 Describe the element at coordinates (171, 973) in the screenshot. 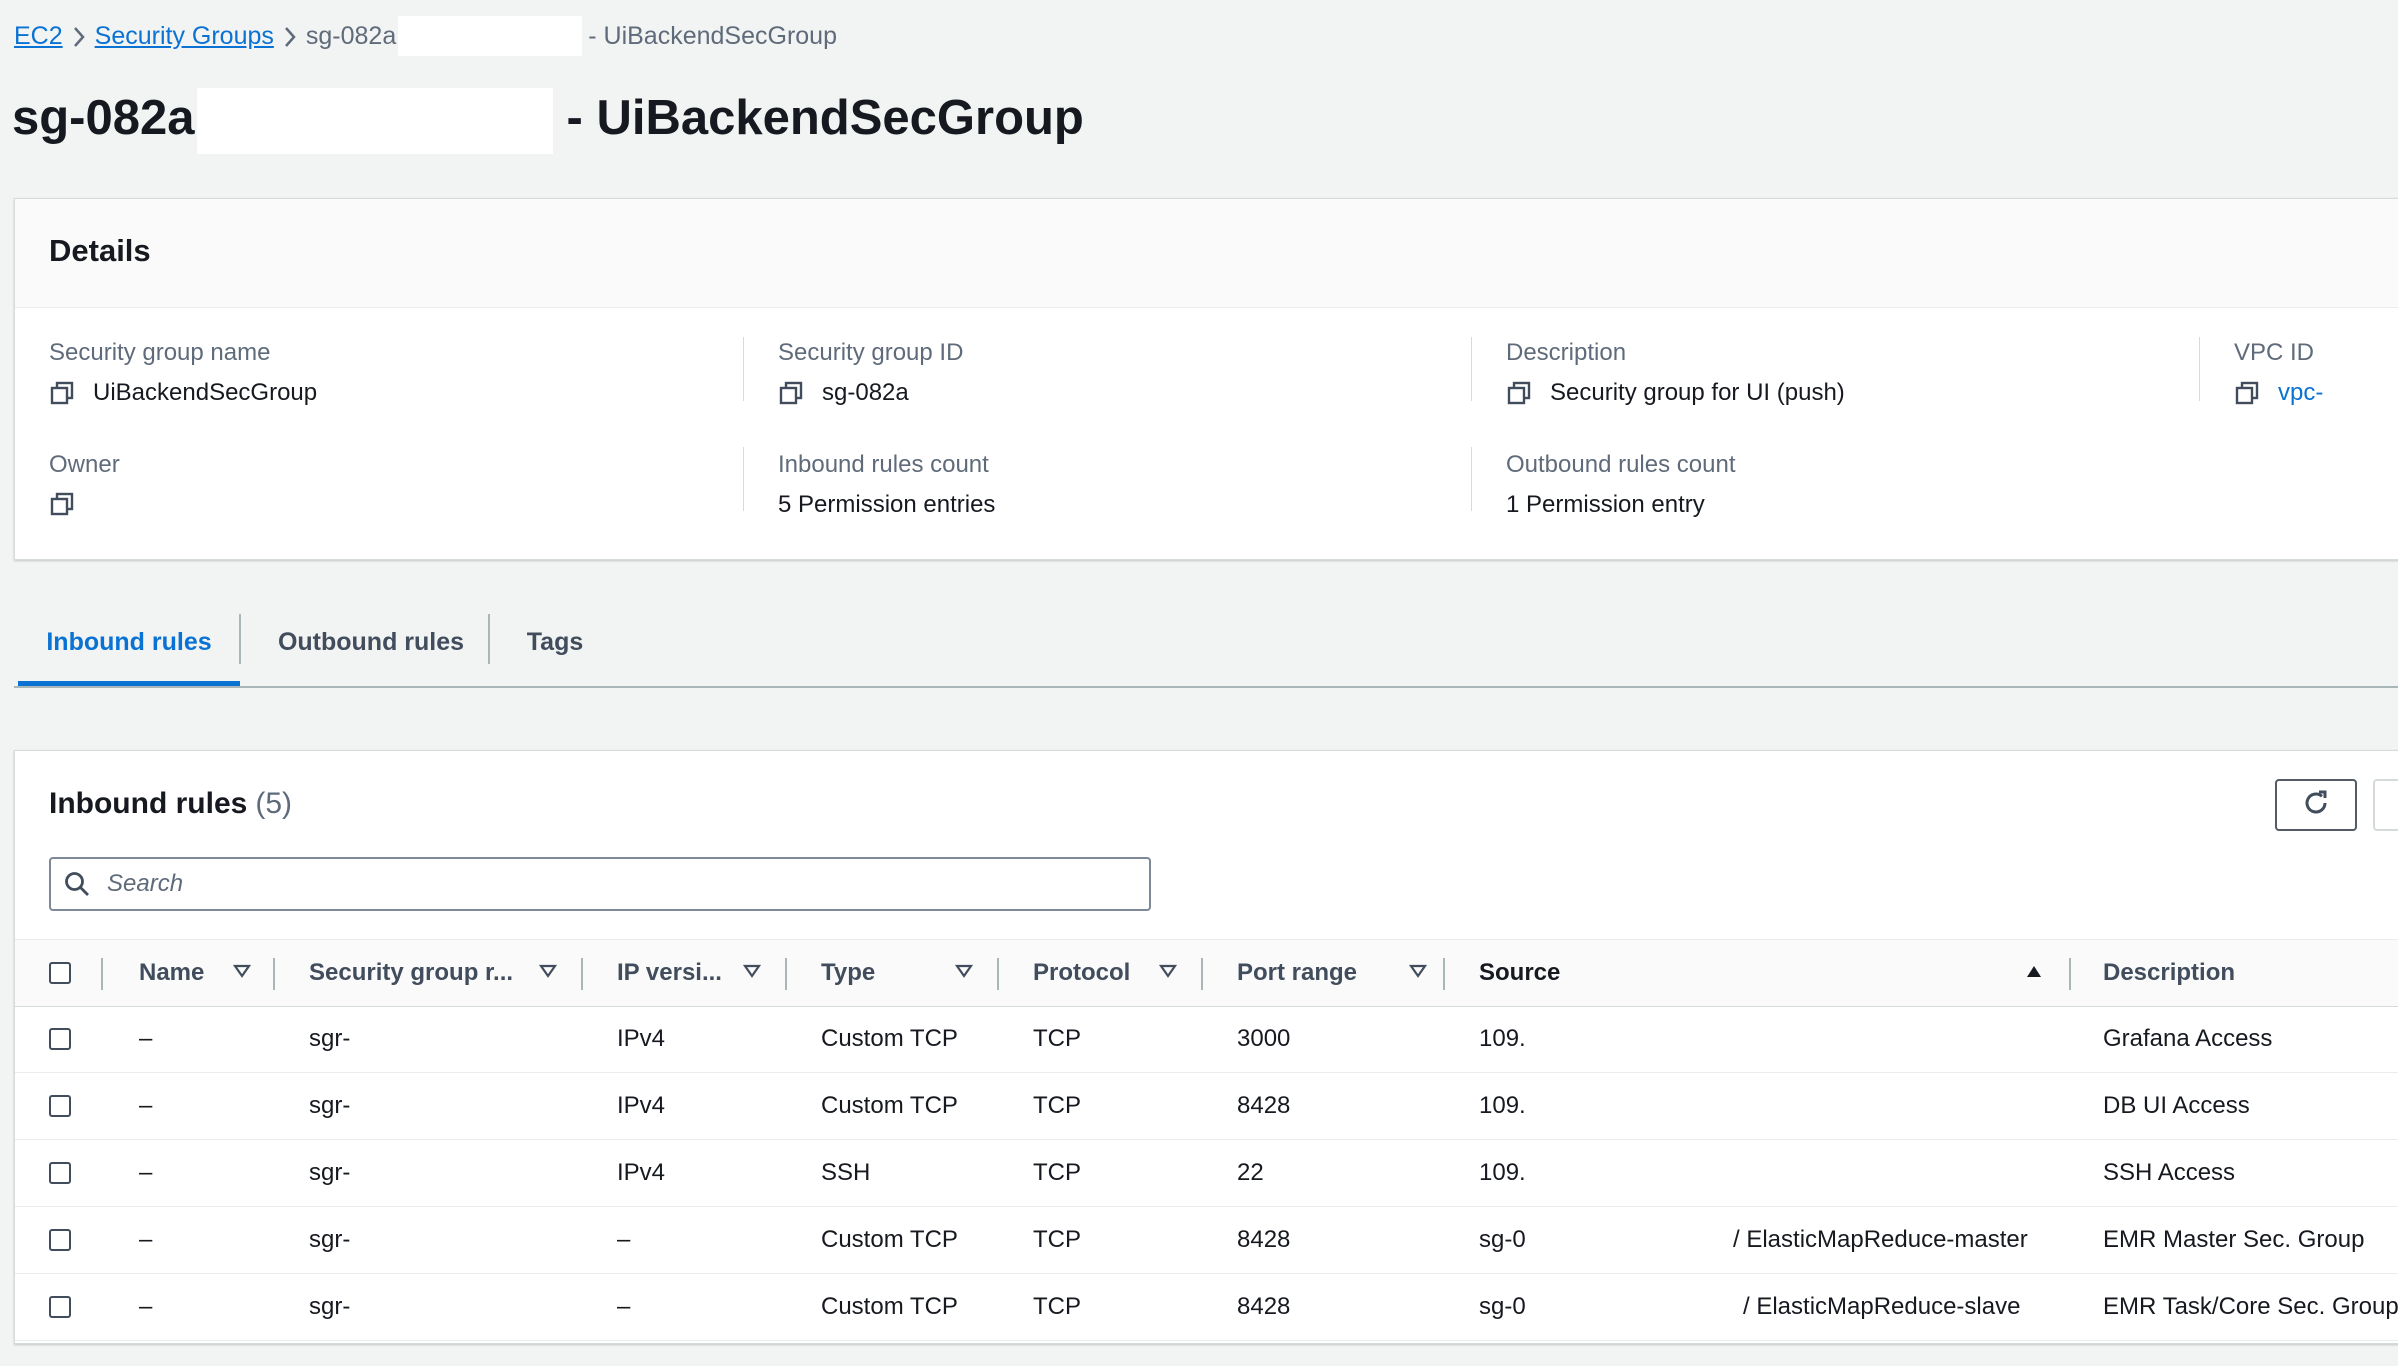

I see `column-header-name: Name` at that location.